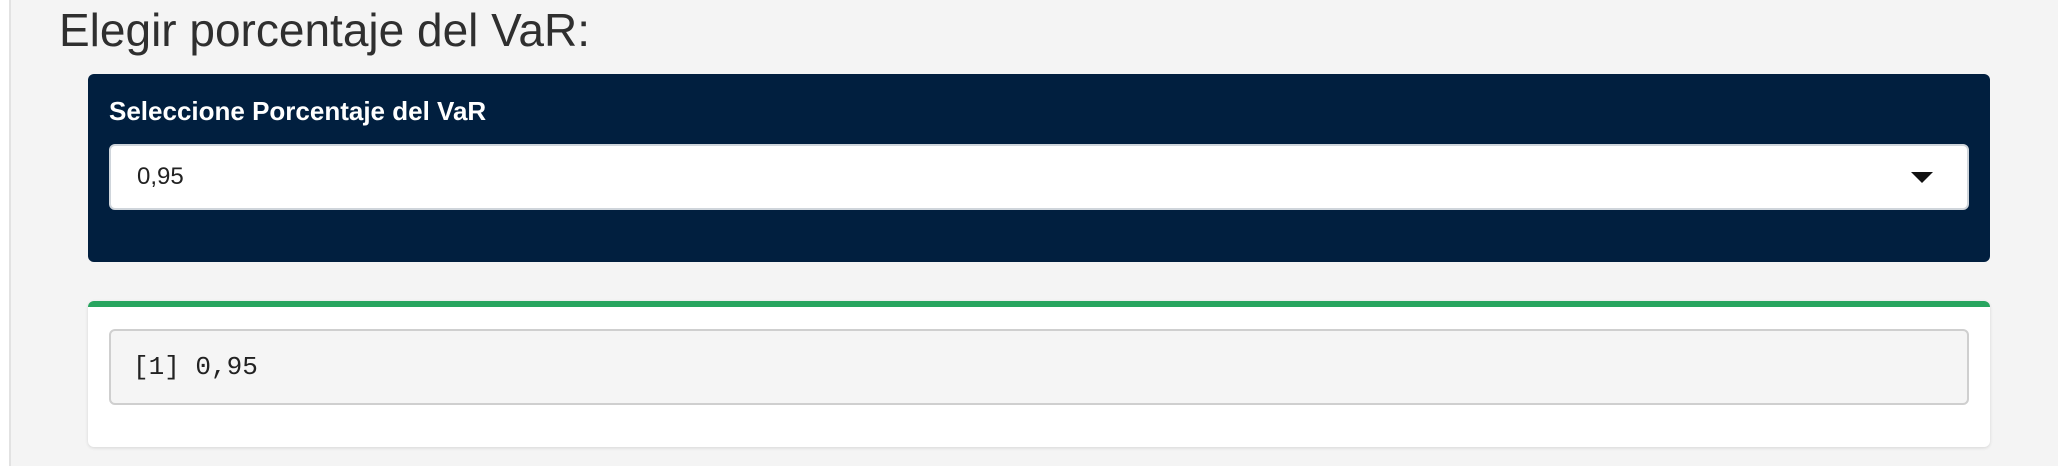 This screenshot has height=466, width=2058. Describe the element at coordinates (1039, 177) in the screenshot. I see `var-percentage-select: 0,95` at that location.